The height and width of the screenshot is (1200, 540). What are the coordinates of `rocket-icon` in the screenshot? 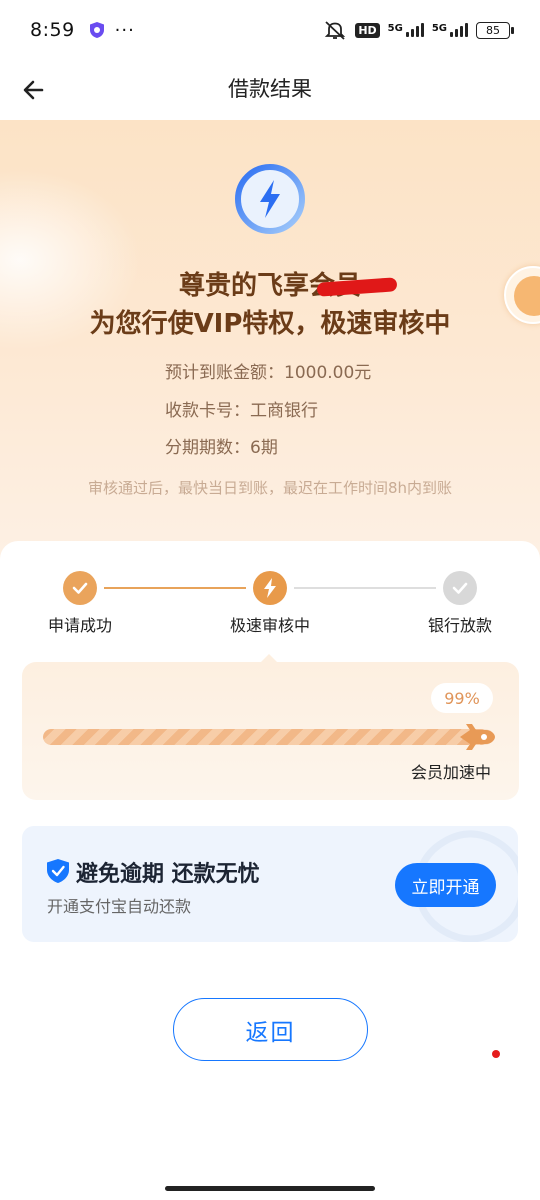 It's located at (477, 737).